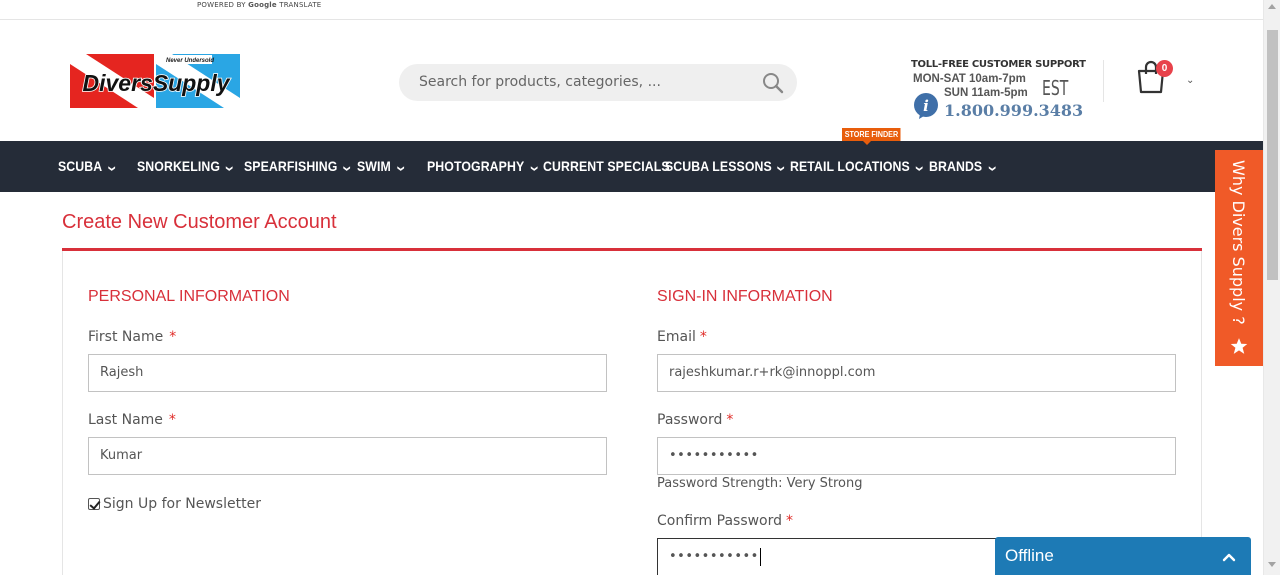 Image resolution: width=1280 pixels, height=575 pixels. Describe the element at coordinates (190, 61) in the screenshot. I see `svg-text: Never Undersold` at that location.